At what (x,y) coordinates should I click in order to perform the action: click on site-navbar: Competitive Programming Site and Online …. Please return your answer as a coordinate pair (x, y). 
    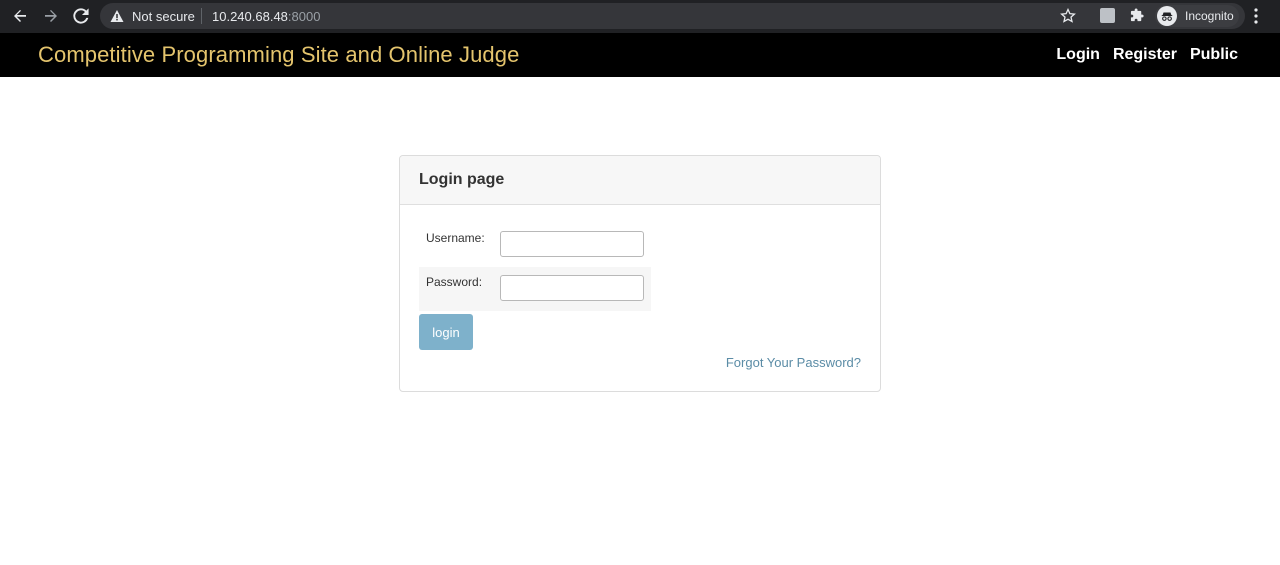
    Looking at the image, I should click on (640, 55).